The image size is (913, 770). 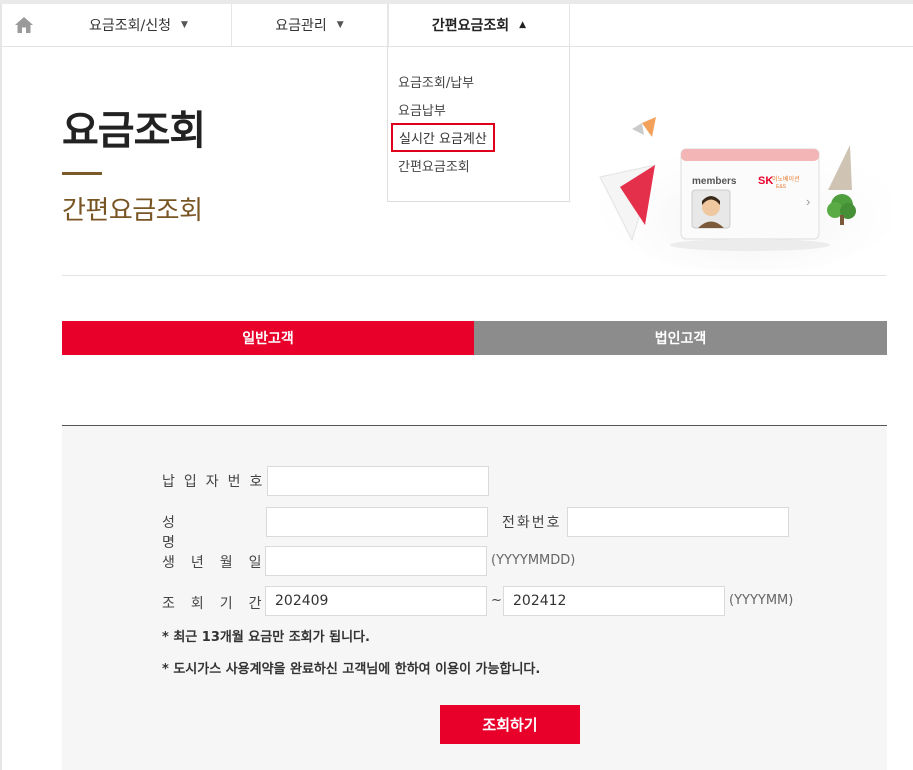 What do you see at coordinates (786, 179) in the screenshot?
I see `brand-sub: 이노베이션` at bounding box center [786, 179].